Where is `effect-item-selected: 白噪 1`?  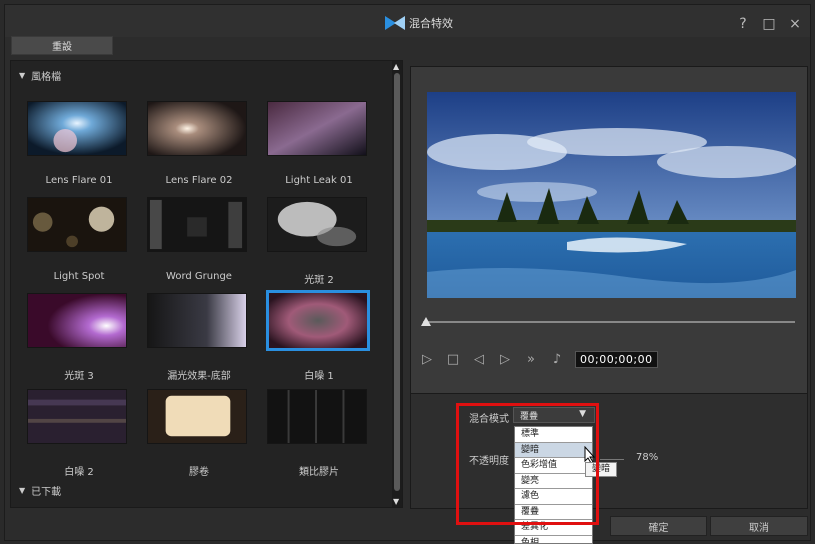
effect-item-selected: 白噪 1 is located at coordinates (318, 336).